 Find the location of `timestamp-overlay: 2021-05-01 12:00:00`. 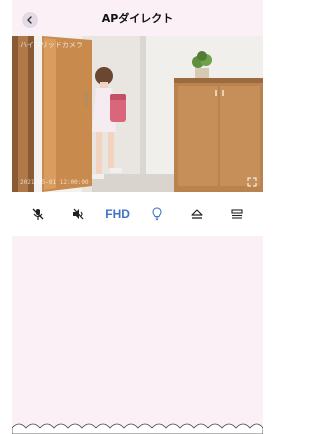

timestamp-overlay: 2021-05-01 12:00:00 is located at coordinates (54, 182).